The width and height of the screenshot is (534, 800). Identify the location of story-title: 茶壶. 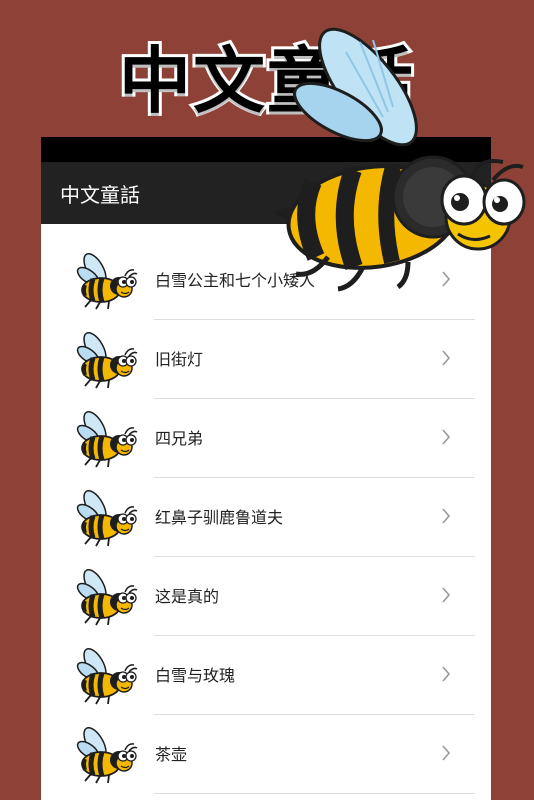
(171, 754).